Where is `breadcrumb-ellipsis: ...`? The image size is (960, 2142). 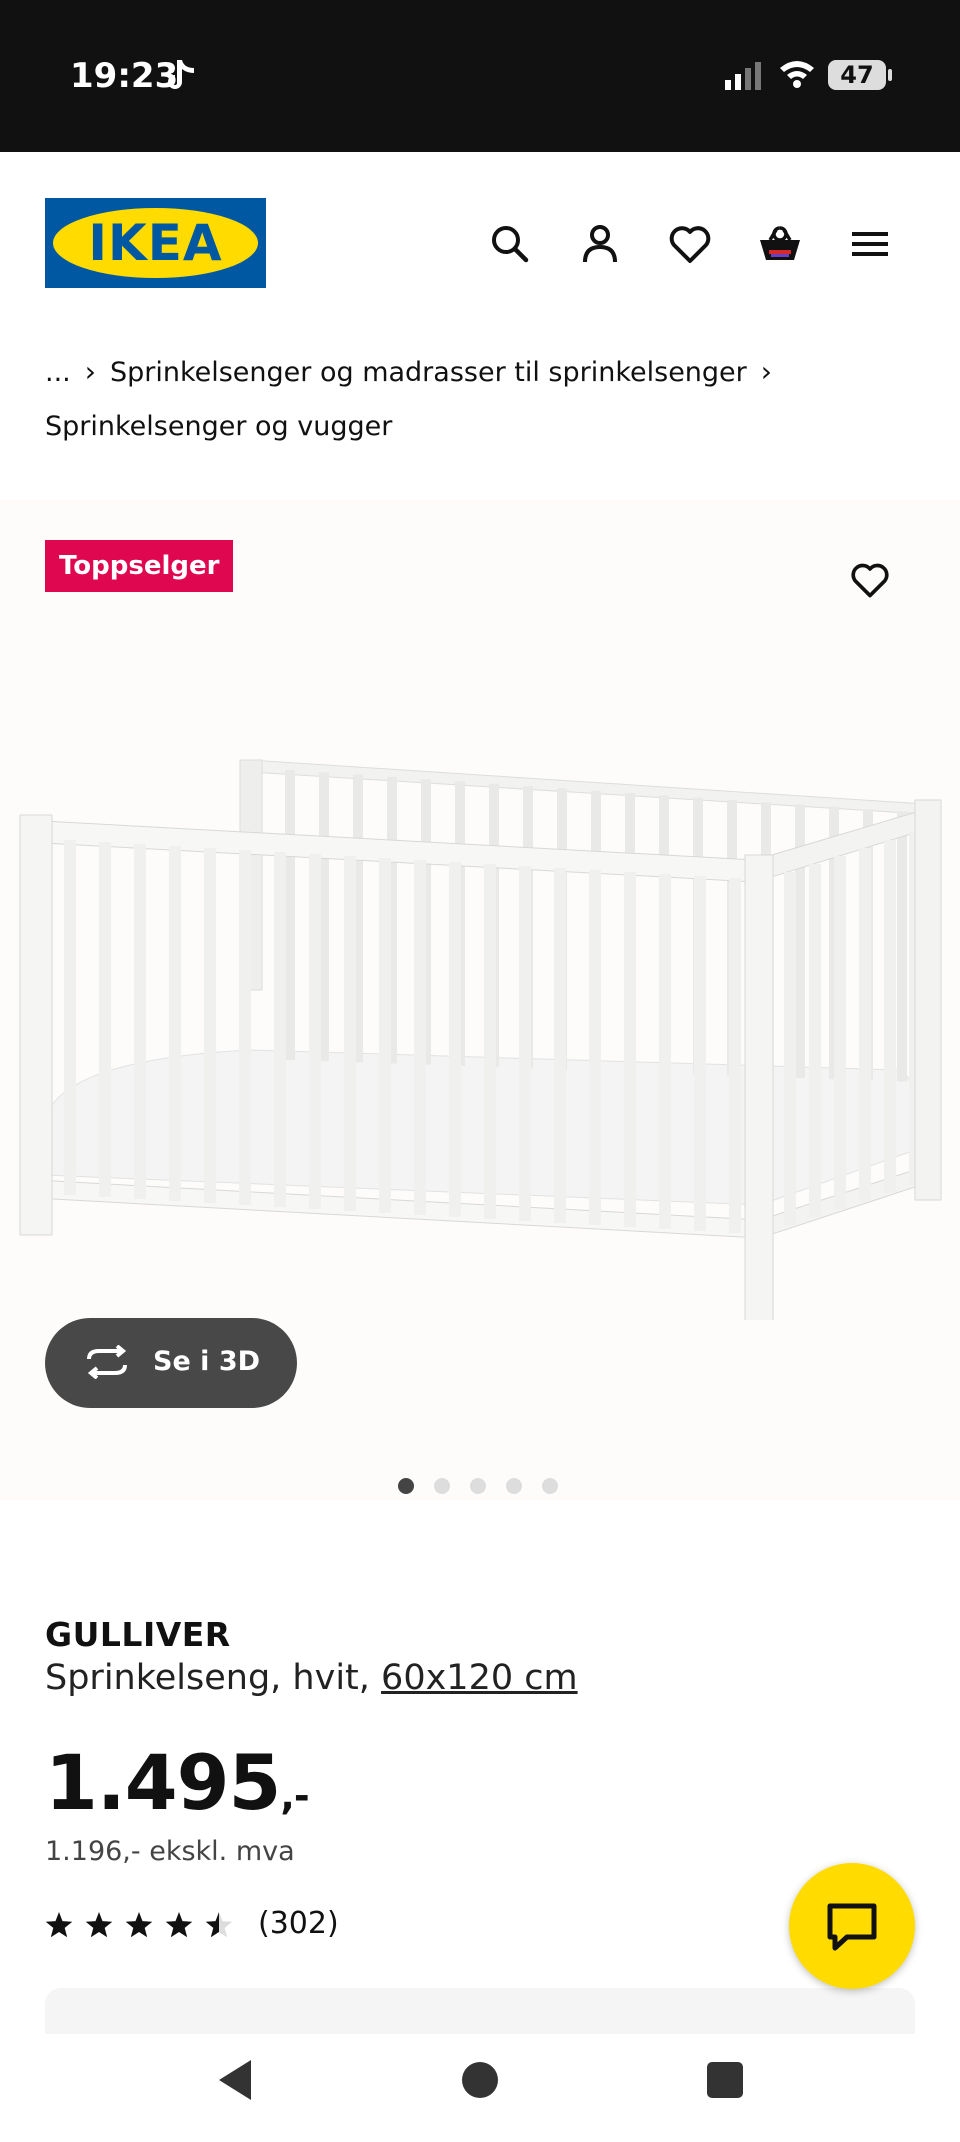 breadcrumb-ellipsis: ... is located at coordinates (58, 372).